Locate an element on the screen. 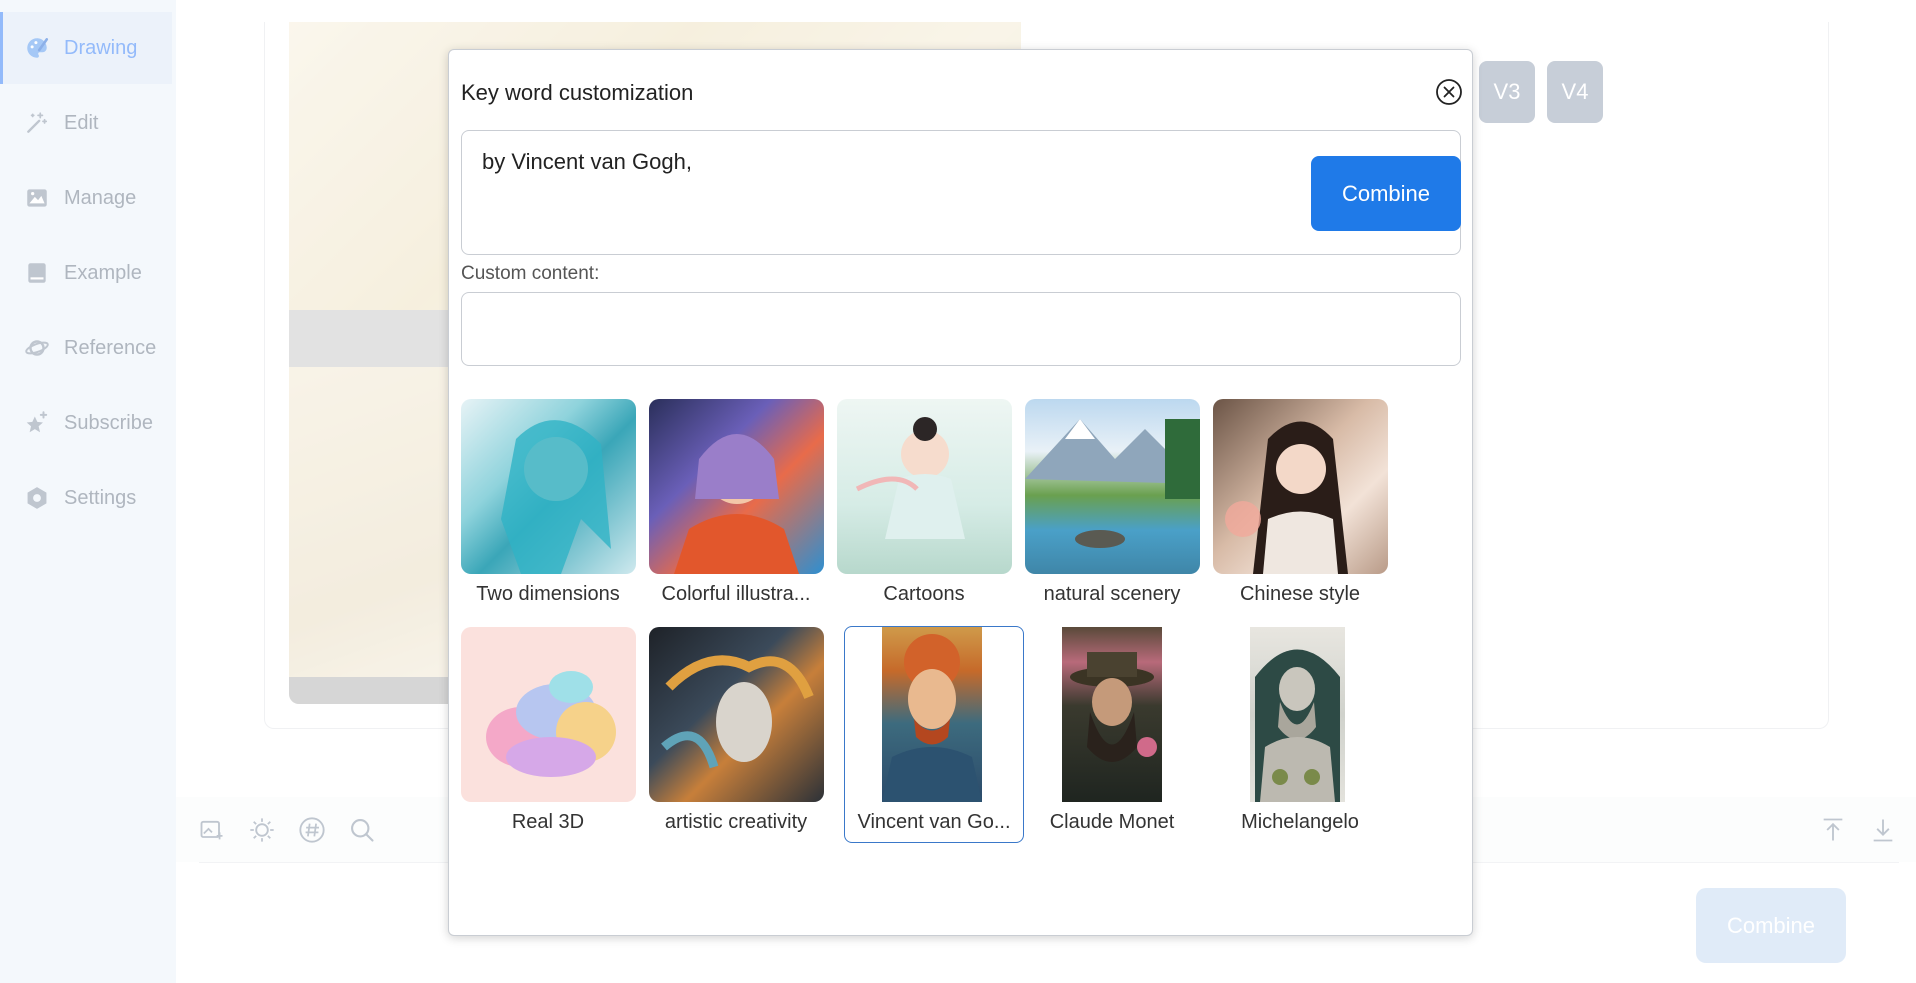 This screenshot has height=983, width=1916. style-label: Real 3D is located at coordinates (548, 822).